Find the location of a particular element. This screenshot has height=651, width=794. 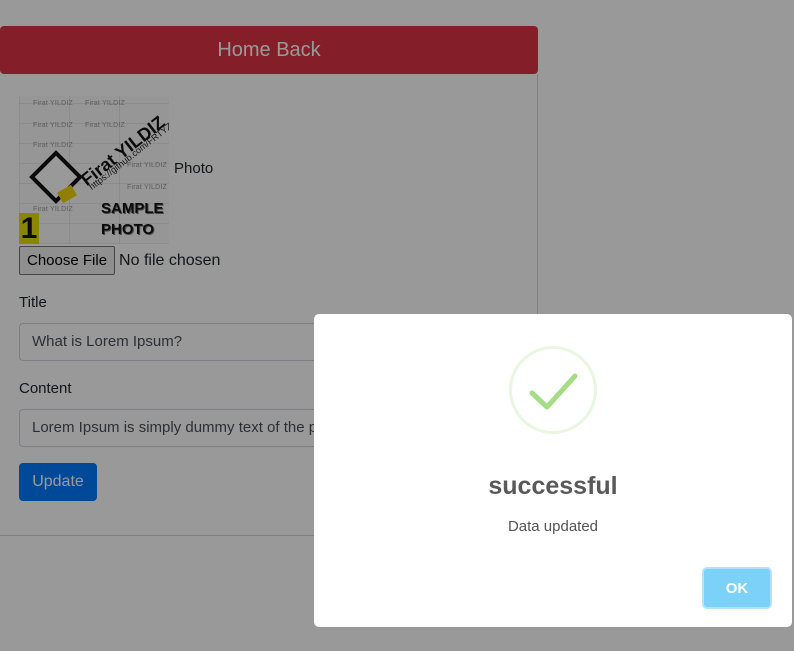

dialog-title: successful is located at coordinates (553, 486).